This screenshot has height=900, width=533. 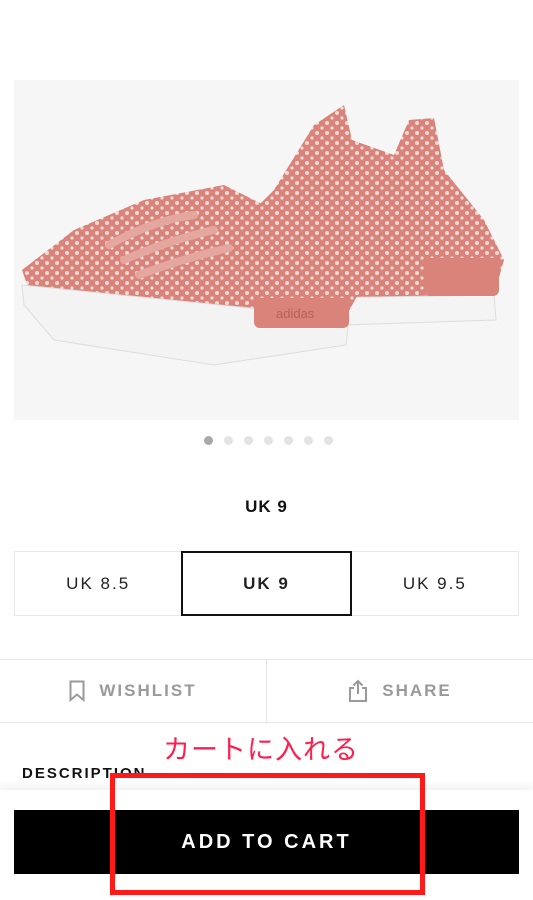 I want to click on size-option-selected: UK 9, so click(x=266, y=583).